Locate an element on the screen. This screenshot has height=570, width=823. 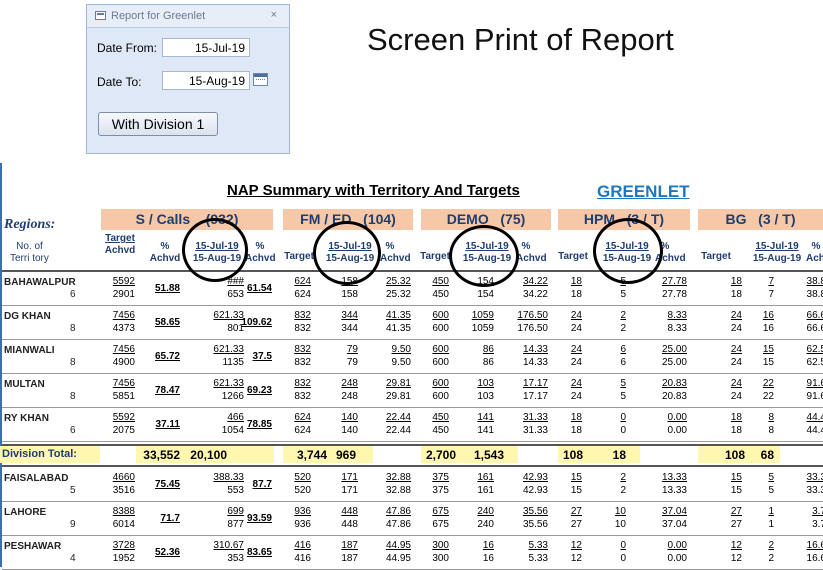
group-header-calls: S / Calls (932) is located at coordinates (187, 219).